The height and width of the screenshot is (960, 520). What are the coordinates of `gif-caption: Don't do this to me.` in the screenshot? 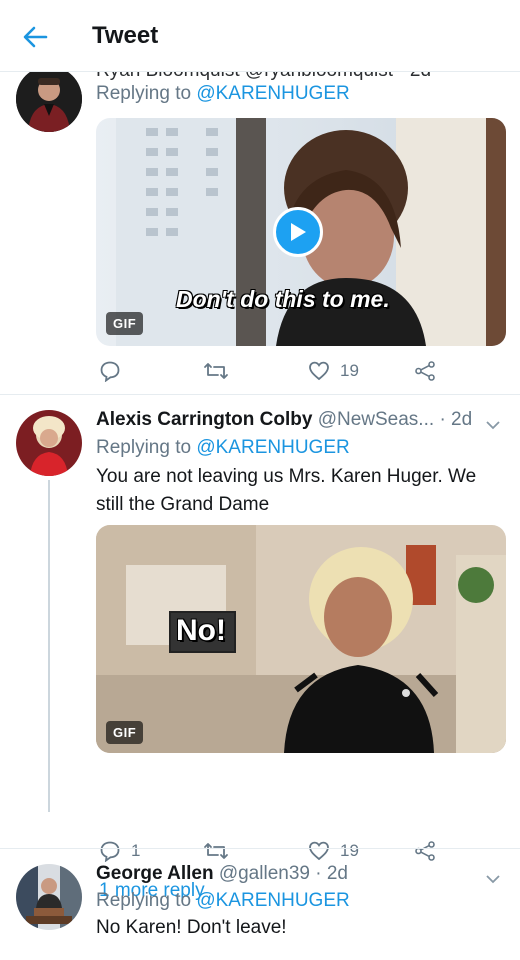 It's located at (283, 299).